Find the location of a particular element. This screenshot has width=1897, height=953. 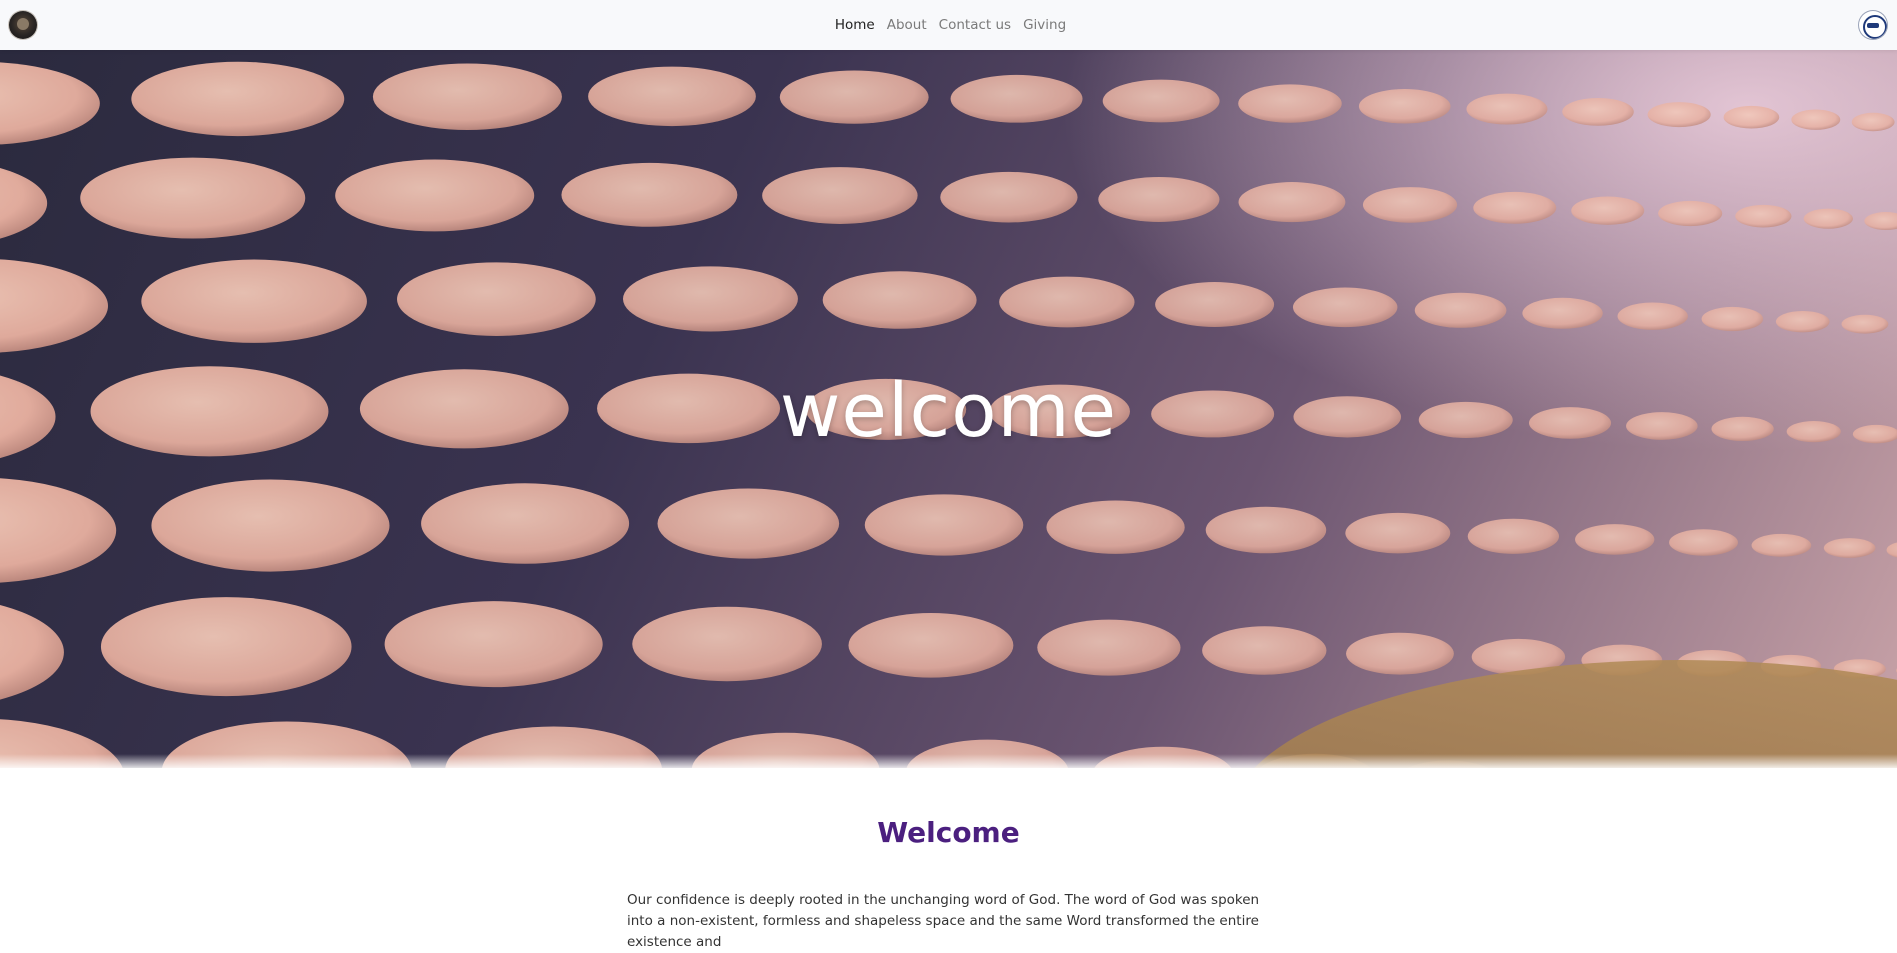

section-heading: Welcome is located at coordinates (948, 832).